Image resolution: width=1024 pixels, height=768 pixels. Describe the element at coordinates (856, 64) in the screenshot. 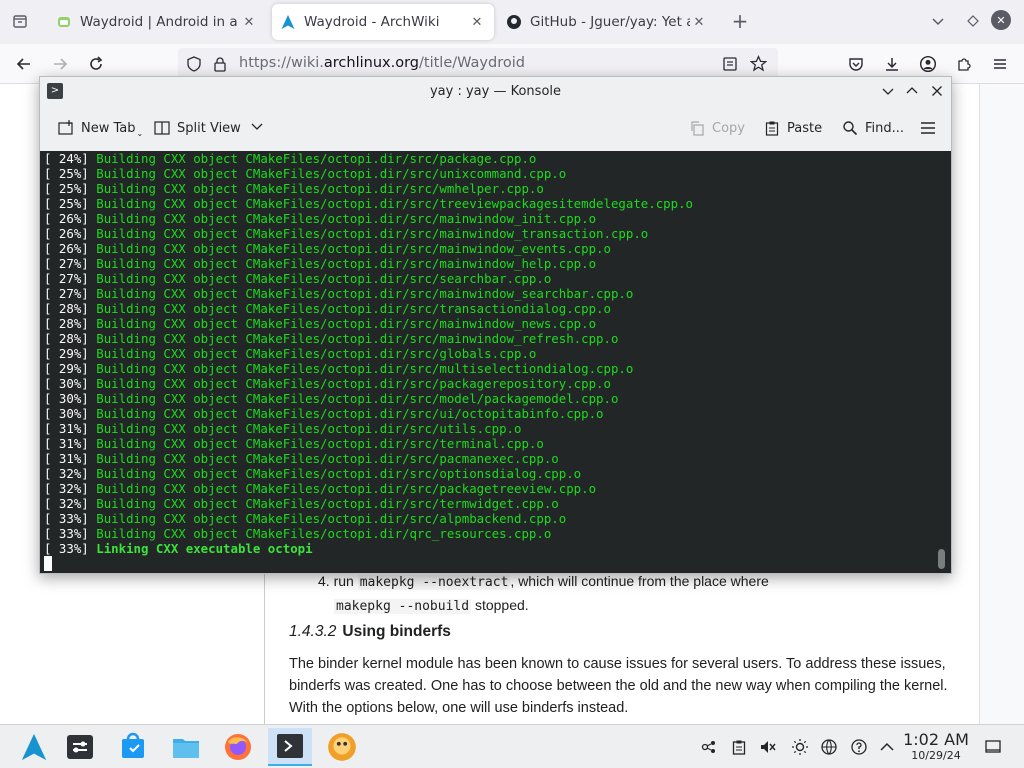

I see `pocket-icon` at that location.